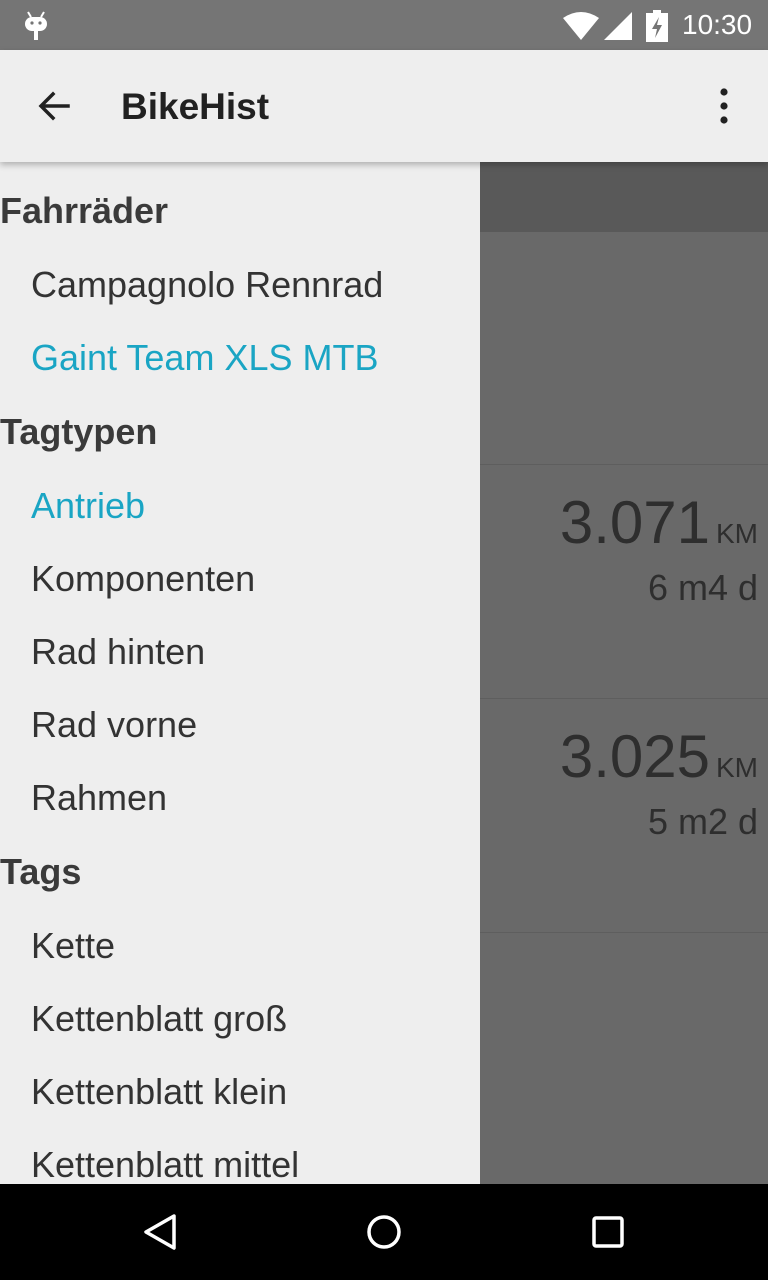 Image resolution: width=768 pixels, height=1280 pixels. What do you see at coordinates (702, 821) in the screenshot?
I see `duration-value: 5 m2 d` at bounding box center [702, 821].